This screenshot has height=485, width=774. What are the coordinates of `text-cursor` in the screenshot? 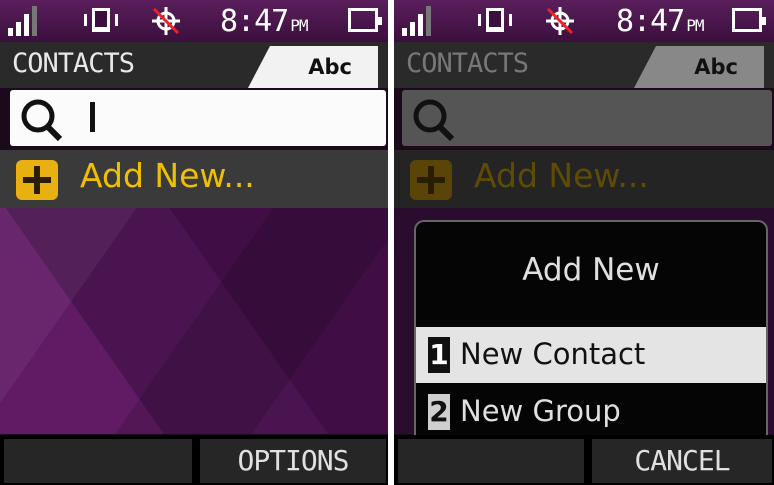 It's located at (92, 117).